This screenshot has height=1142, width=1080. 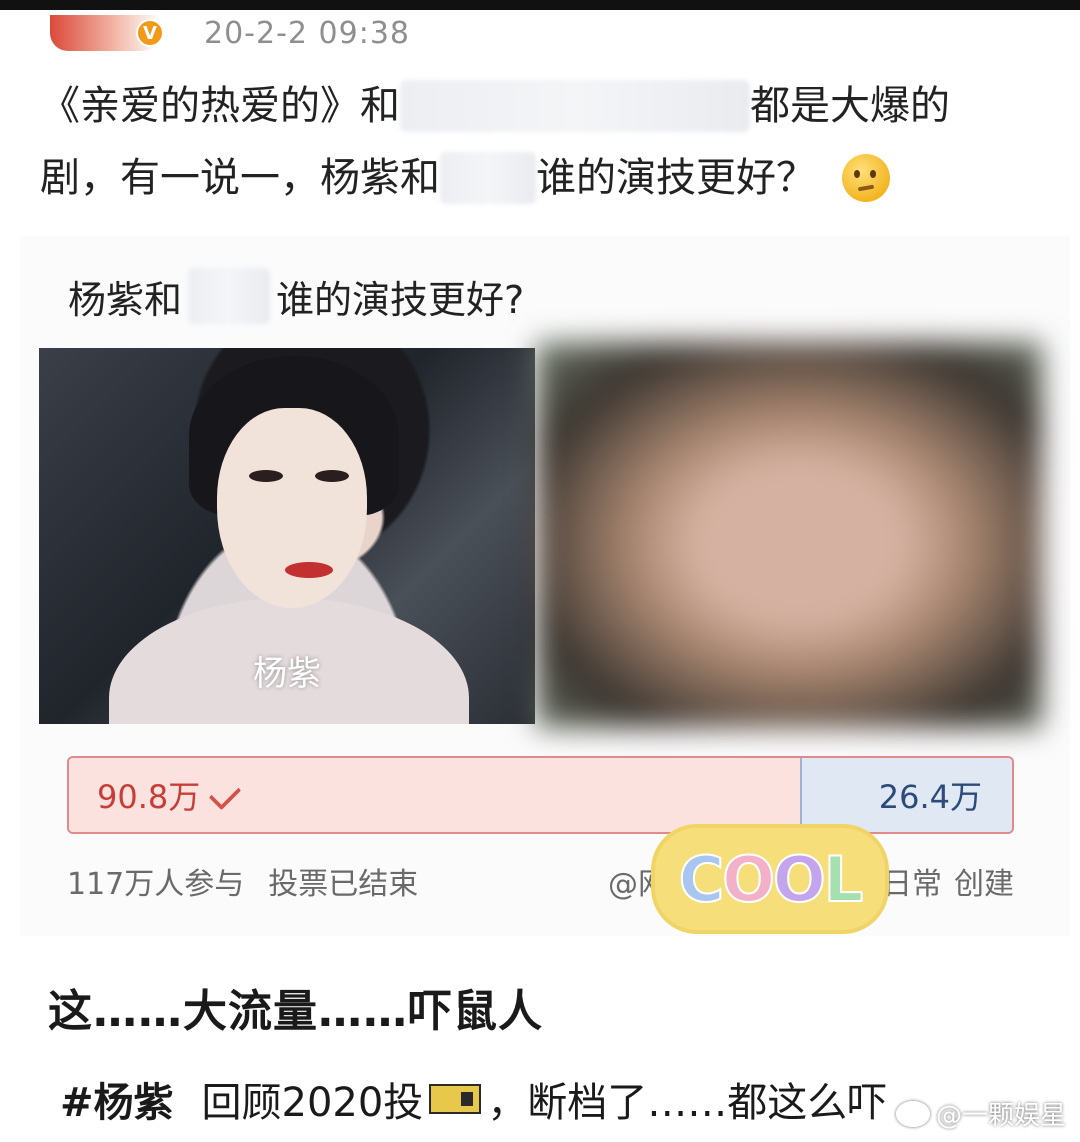 I want to click on created-label: 创建, so click(x=984, y=884).